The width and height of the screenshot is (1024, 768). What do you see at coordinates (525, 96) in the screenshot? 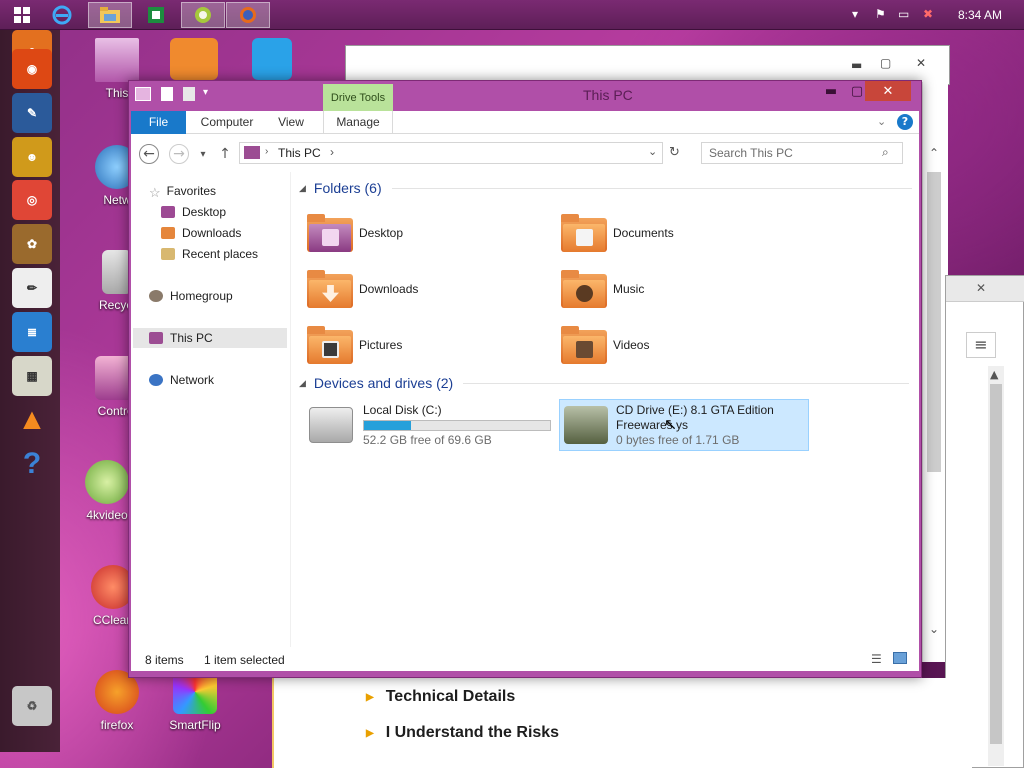
I see `titlebar: ▾ Drive Tools This PC ▬ ▢ ✕` at bounding box center [525, 96].